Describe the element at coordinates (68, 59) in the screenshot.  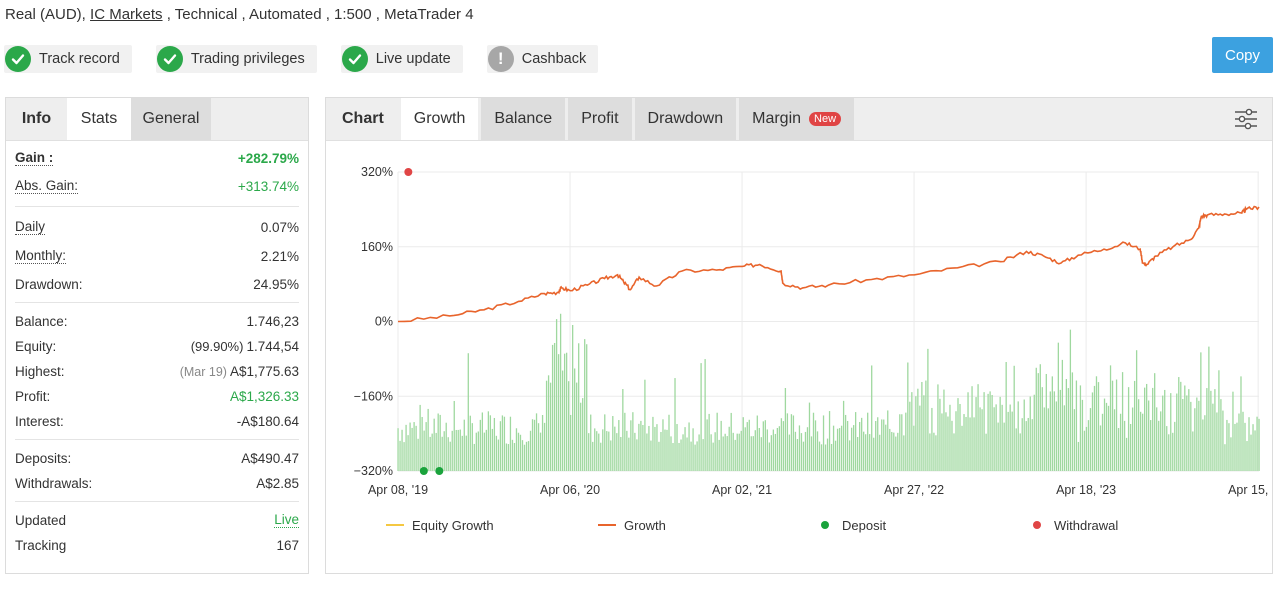
I see `badge-track-record: Track record` at that location.